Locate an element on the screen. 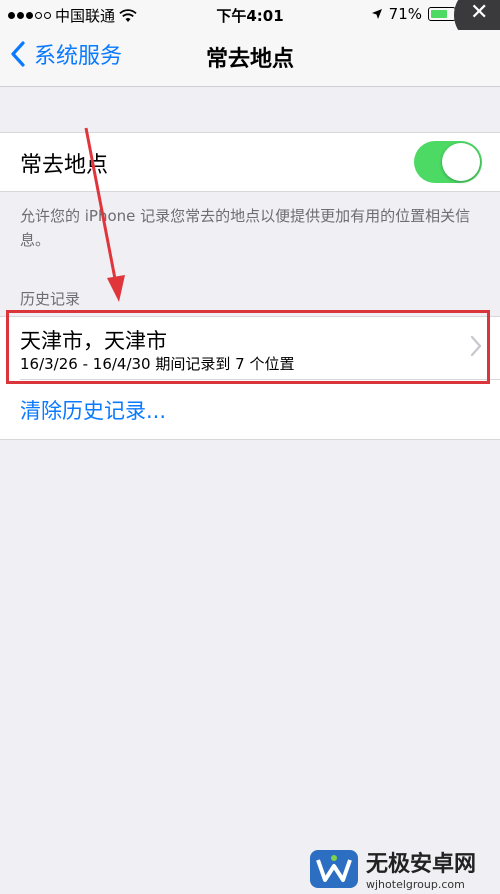 The width and height of the screenshot is (500, 894). highlight-box is located at coordinates (248, 347).